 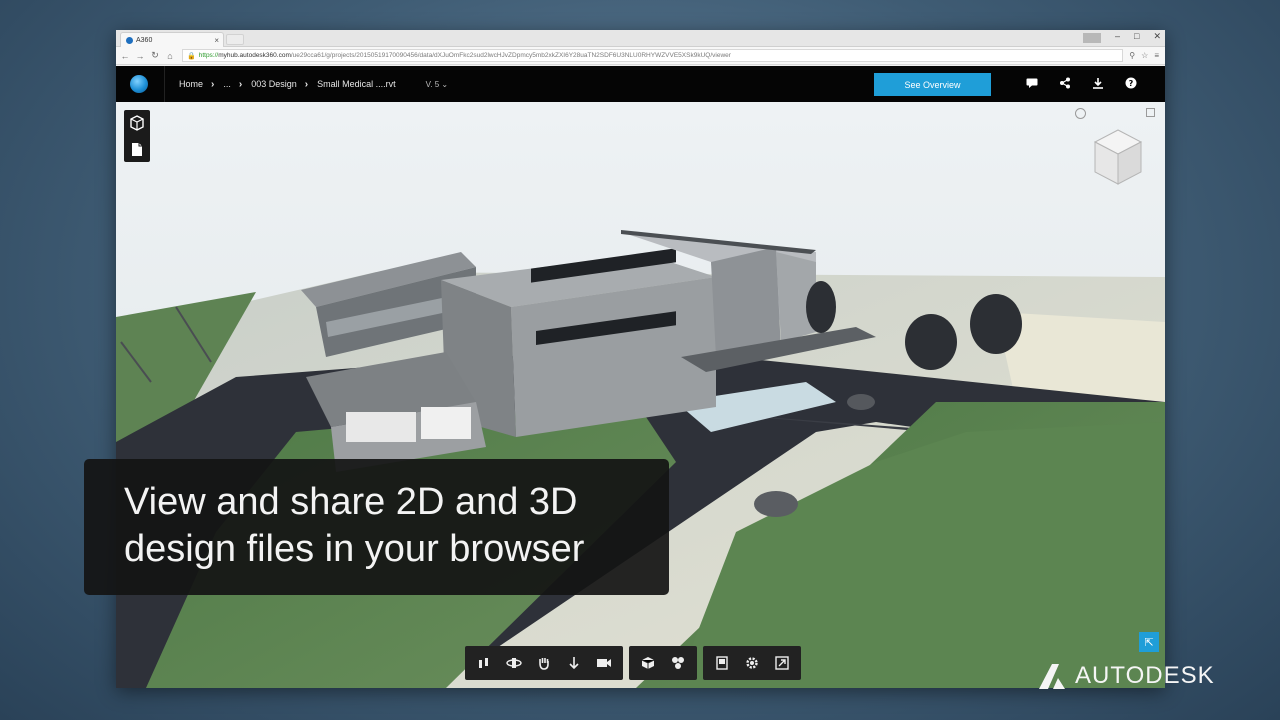 I want to click on viewcube-menu-icon, so click(x=1150, y=112).